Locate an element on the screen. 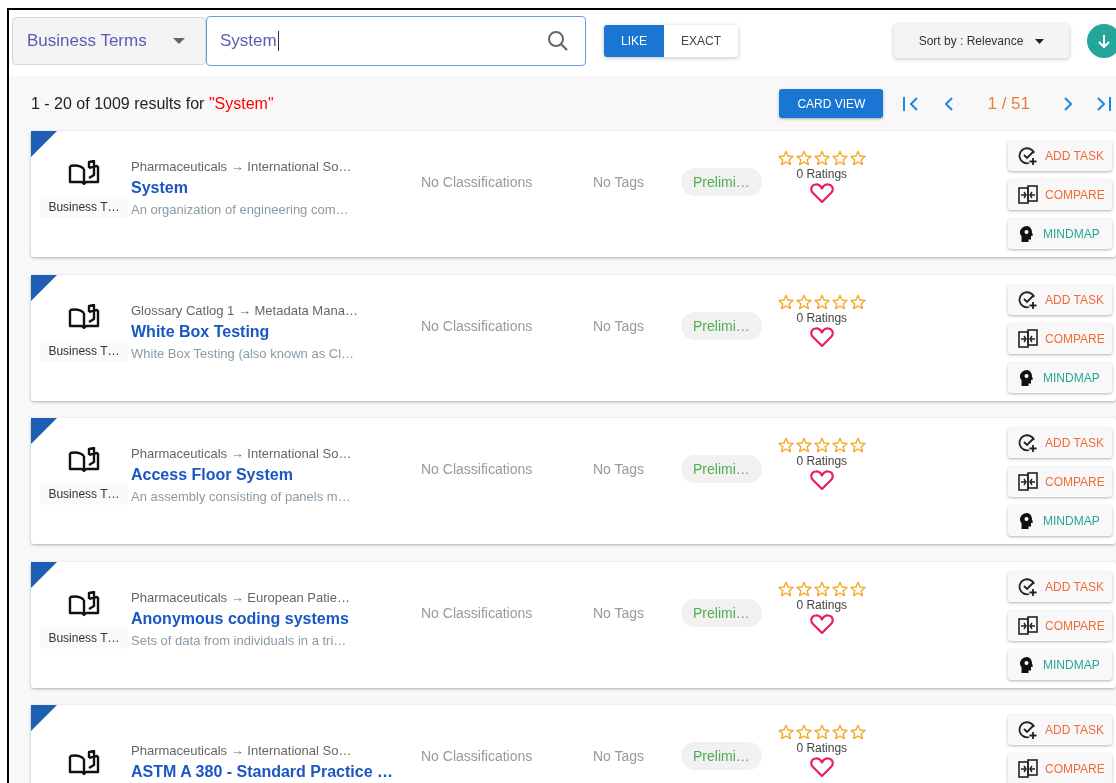 The width and height of the screenshot is (1116, 783). term-title-link: White Box Testing is located at coordinates (276, 331).